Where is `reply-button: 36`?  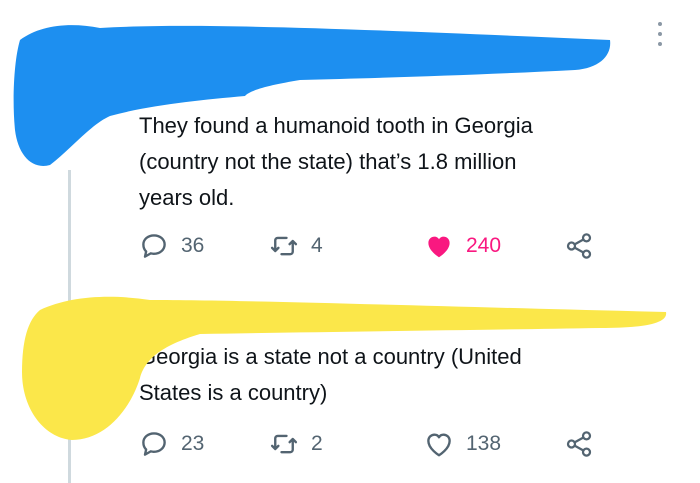 reply-button: 36 is located at coordinates (171, 246).